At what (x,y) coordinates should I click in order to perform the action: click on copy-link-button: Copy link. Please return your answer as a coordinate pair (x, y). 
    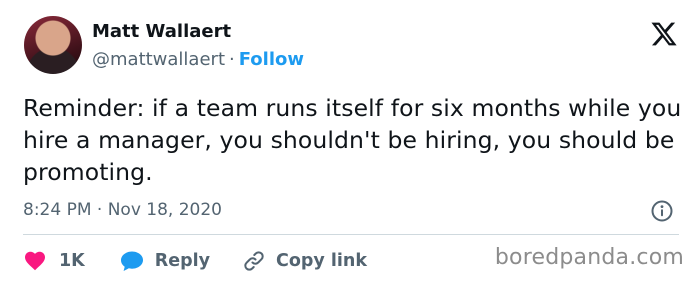
    Looking at the image, I should click on (304, 261).